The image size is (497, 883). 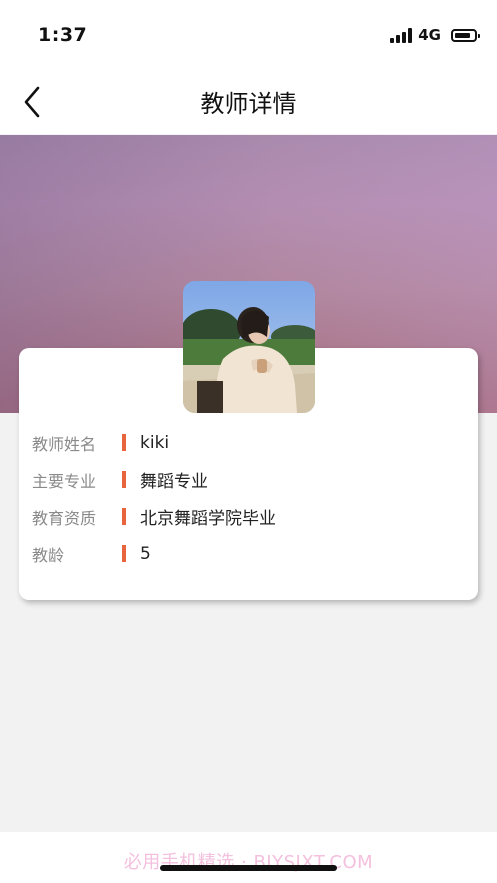 I want to click on detail-row-major: 主要专业 舞蹈专业, so click(x=154, y=479).